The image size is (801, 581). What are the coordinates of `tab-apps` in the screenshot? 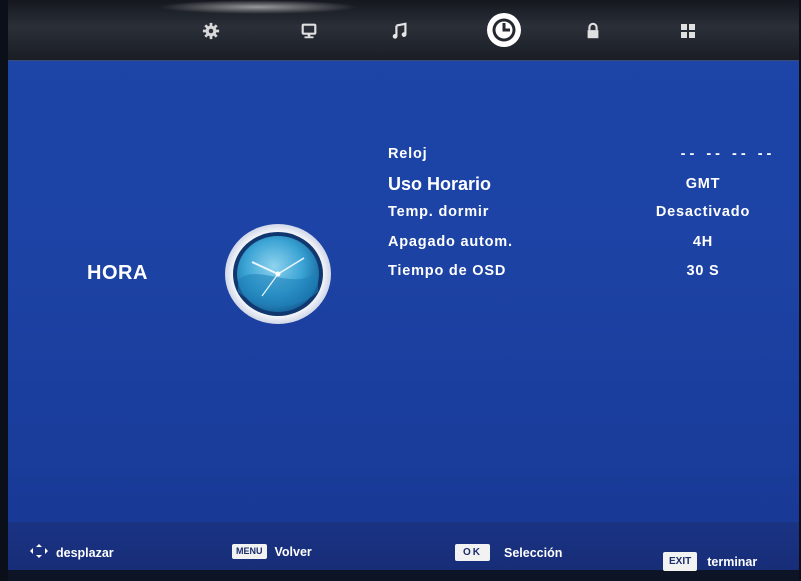 It's located at (688, 31).